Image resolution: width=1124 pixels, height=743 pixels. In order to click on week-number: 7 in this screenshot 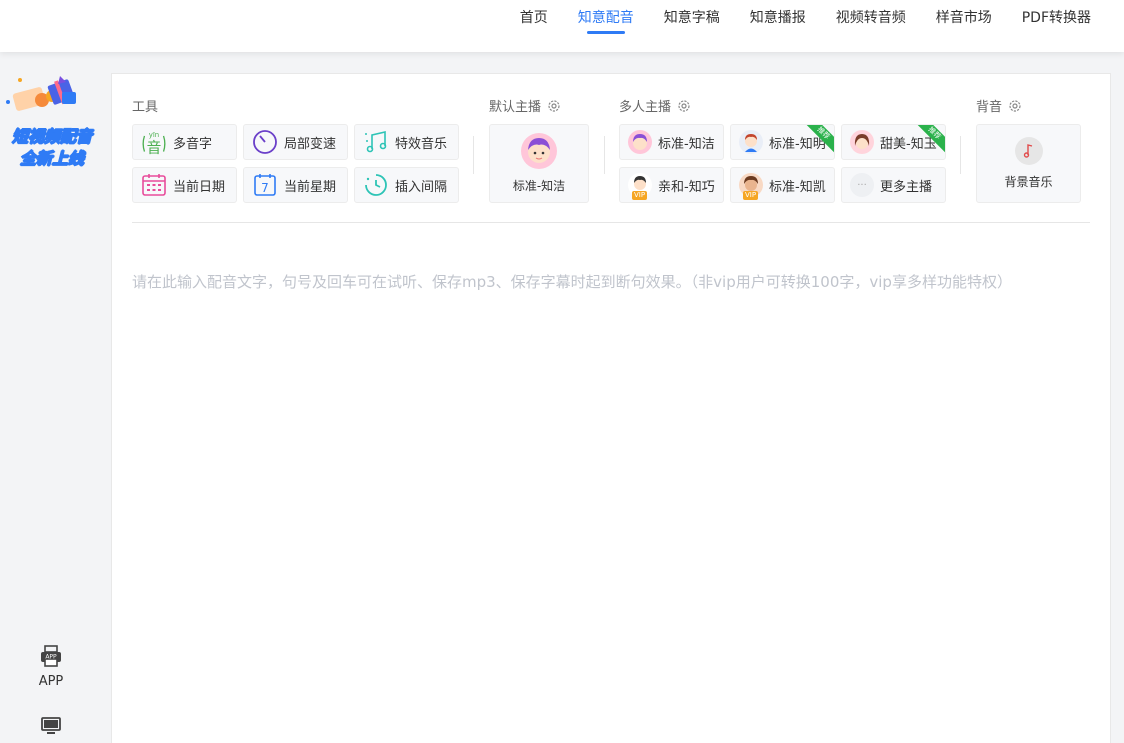, I will do `click(265, 188)`.